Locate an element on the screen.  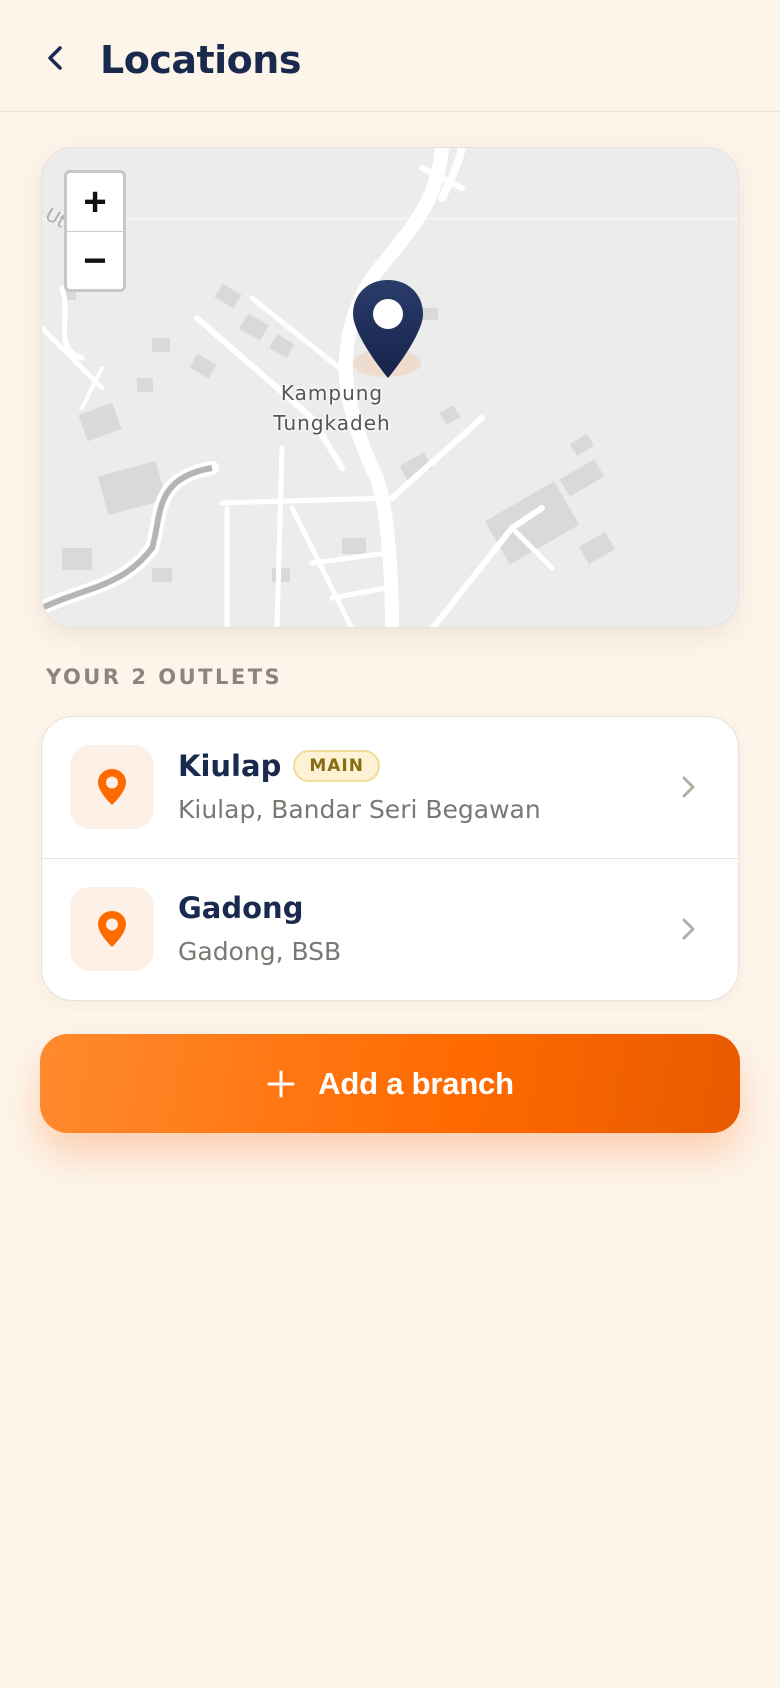
add-branch-button: Add a branch is located at coordinates (390, 1083).